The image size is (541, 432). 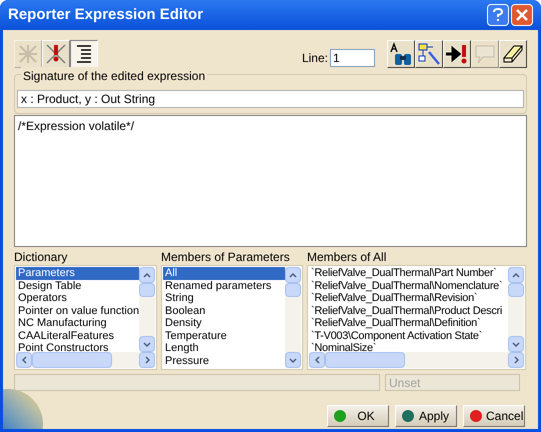 I want to click on list-title: Members of All, so click(x=347, y=257).